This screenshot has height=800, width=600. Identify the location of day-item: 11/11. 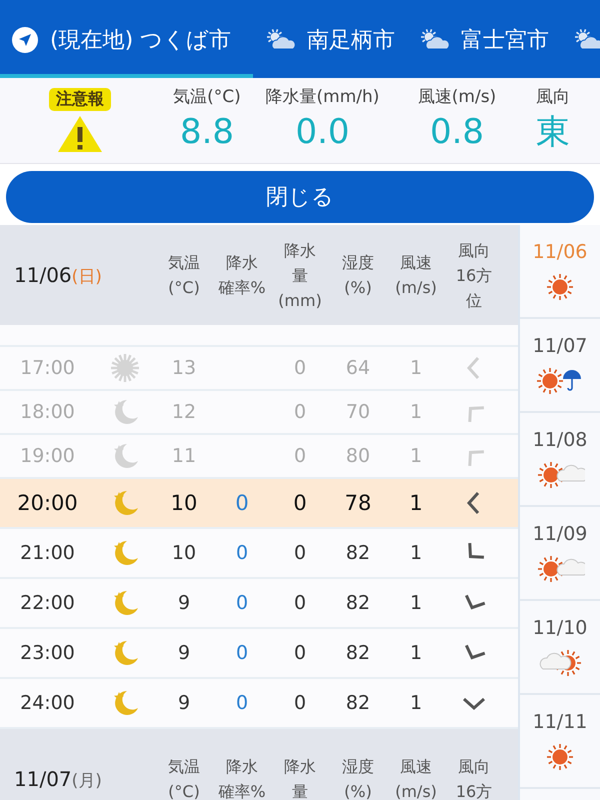
(560, 742).